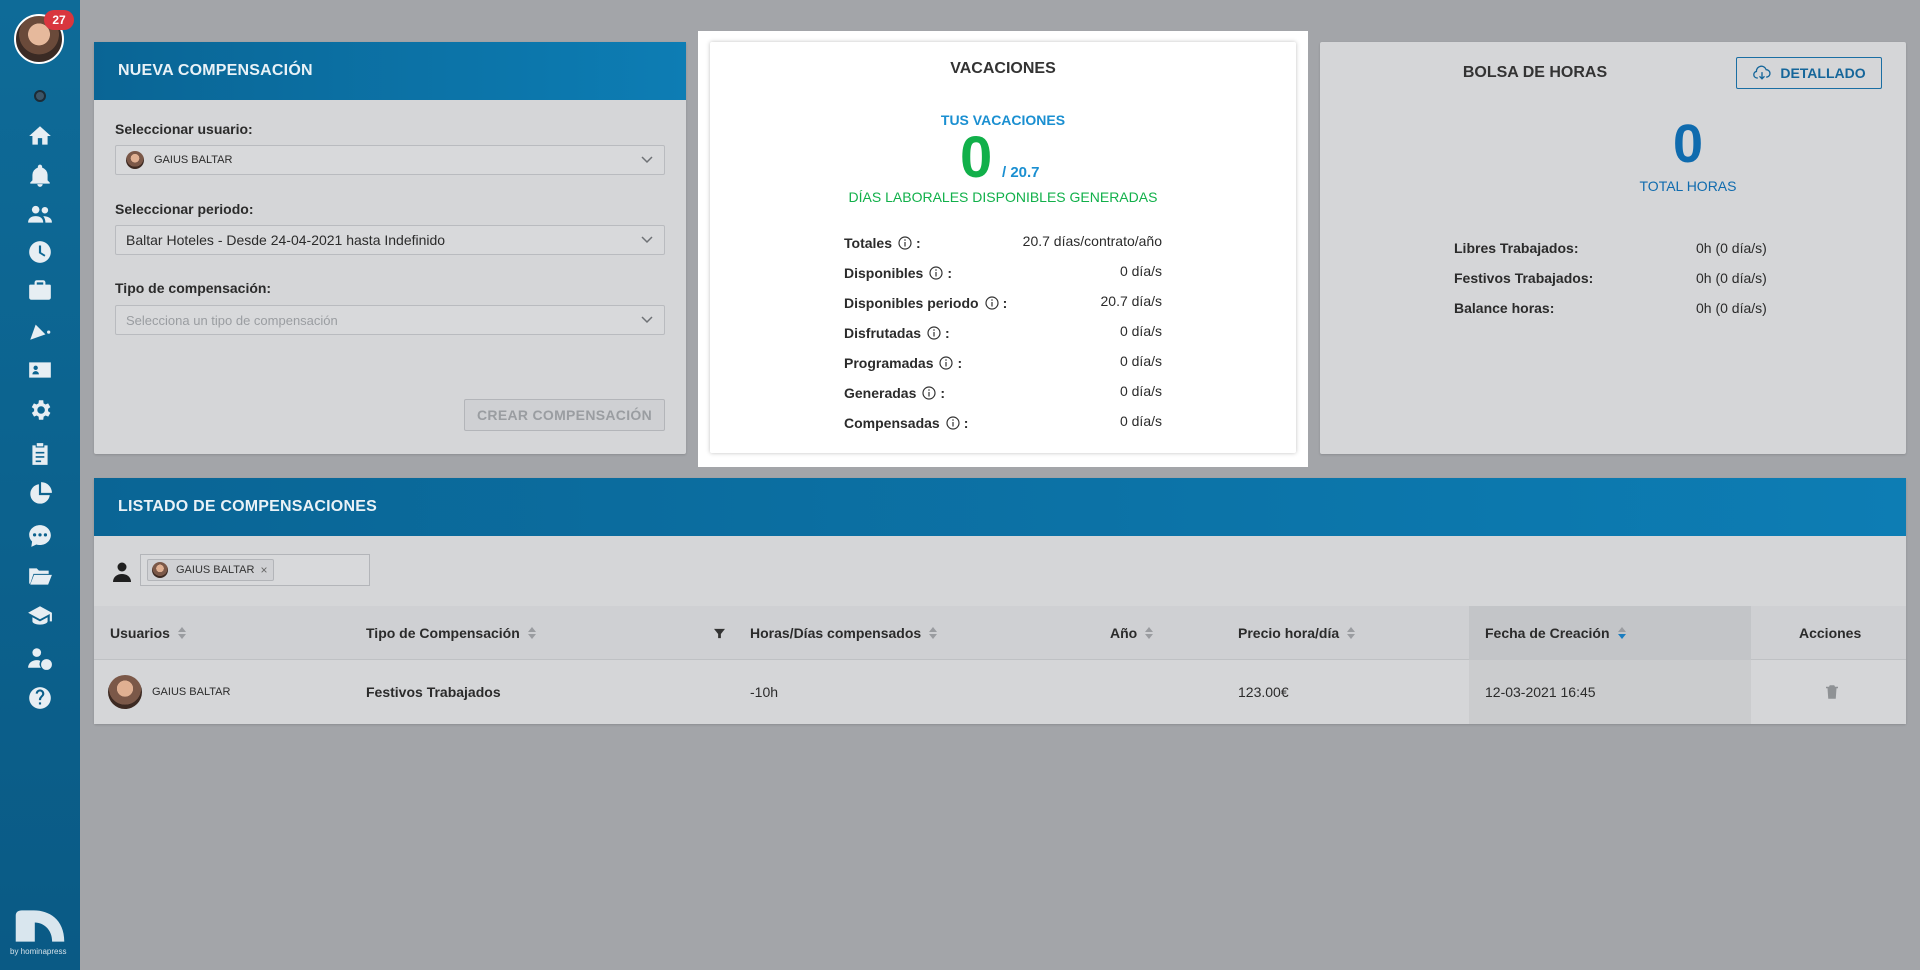  What do you see at coordinates (1003, 302) in the screenshot?
I see `vac-row: Disponibles periodo: 20.7 día/s` at bounding box center [1003, 302].